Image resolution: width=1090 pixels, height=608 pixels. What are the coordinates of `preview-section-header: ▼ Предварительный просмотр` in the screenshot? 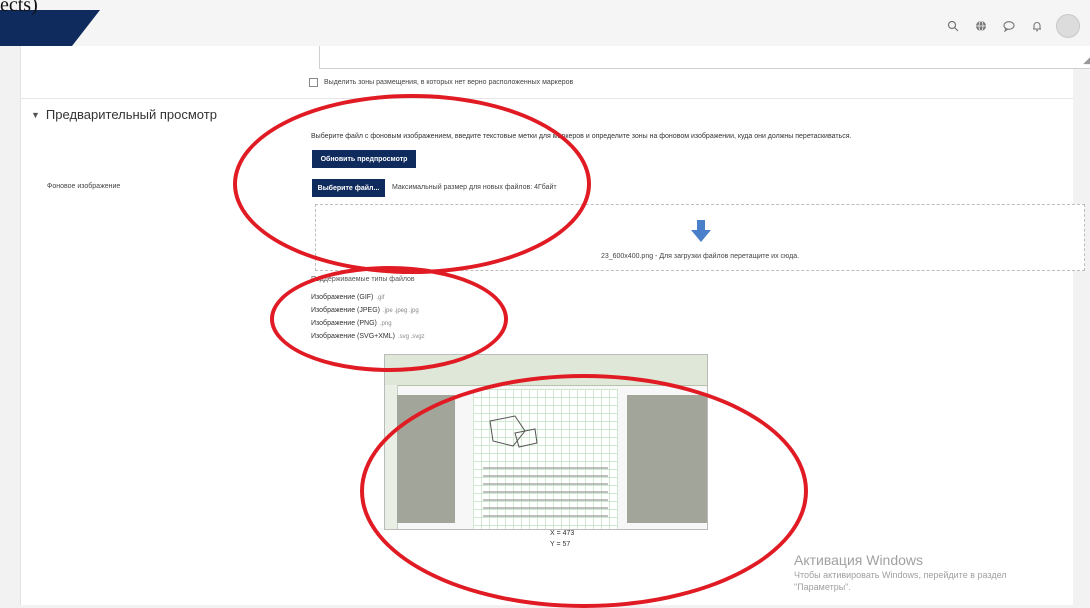 It's located at (124, 114).